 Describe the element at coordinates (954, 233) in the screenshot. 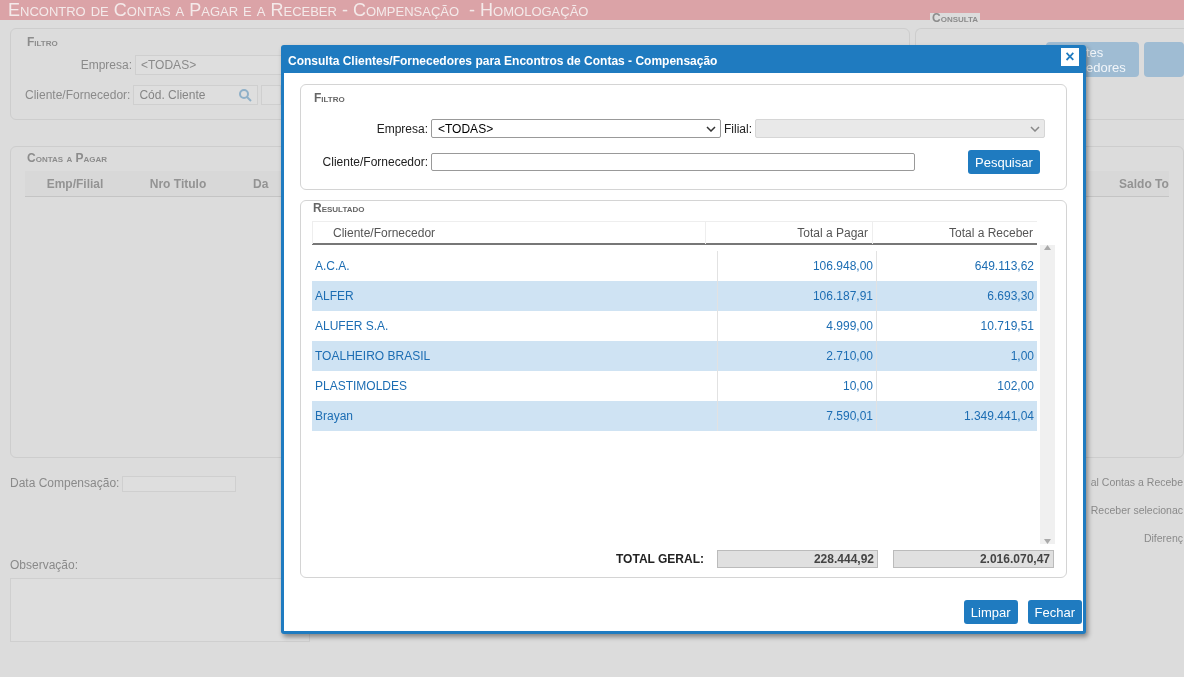

I see `column-header: Total a Receber` at that location.